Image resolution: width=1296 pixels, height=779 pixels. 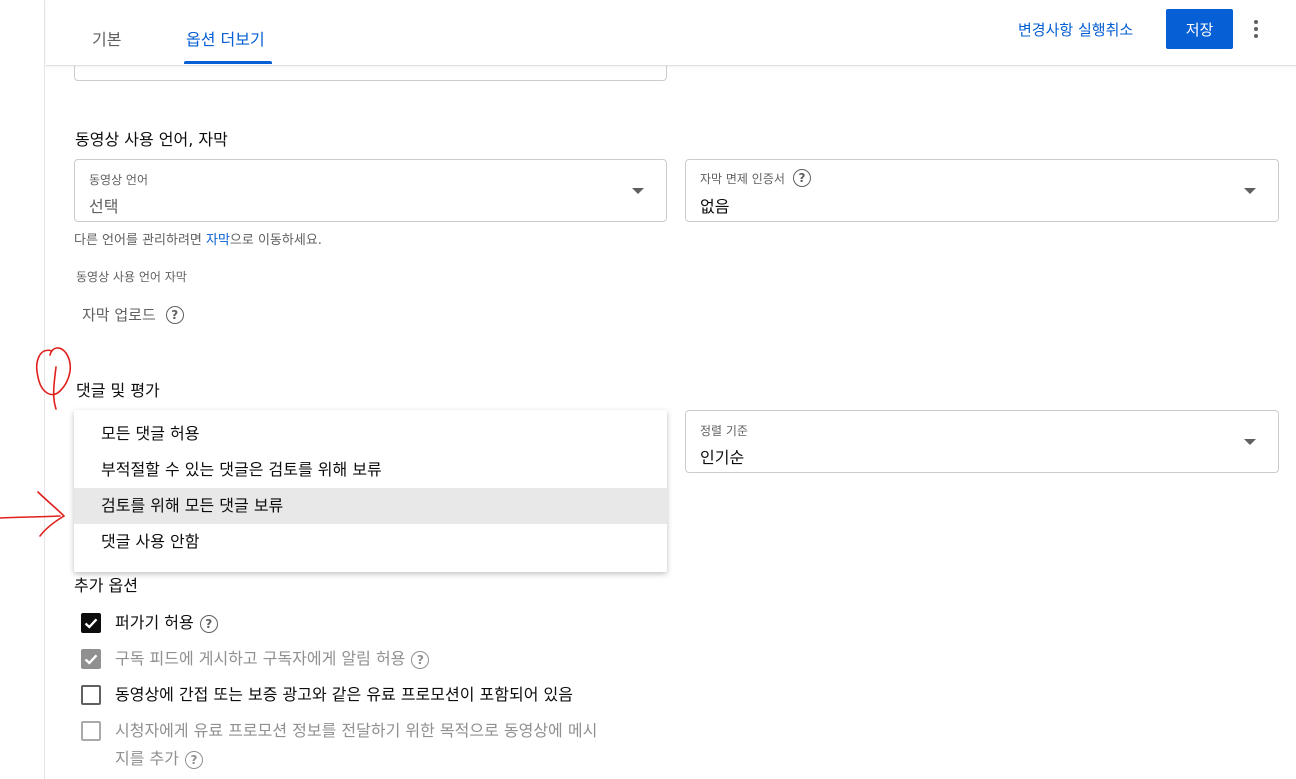 What do you see at coordinates (344, 694) in the screenshot?
I see `paid-promotion-label: 동영상에 간접 또는 보증 광고와 같은 유료 프로모션이 포함되어 있음` at bounding box center [344, 694].